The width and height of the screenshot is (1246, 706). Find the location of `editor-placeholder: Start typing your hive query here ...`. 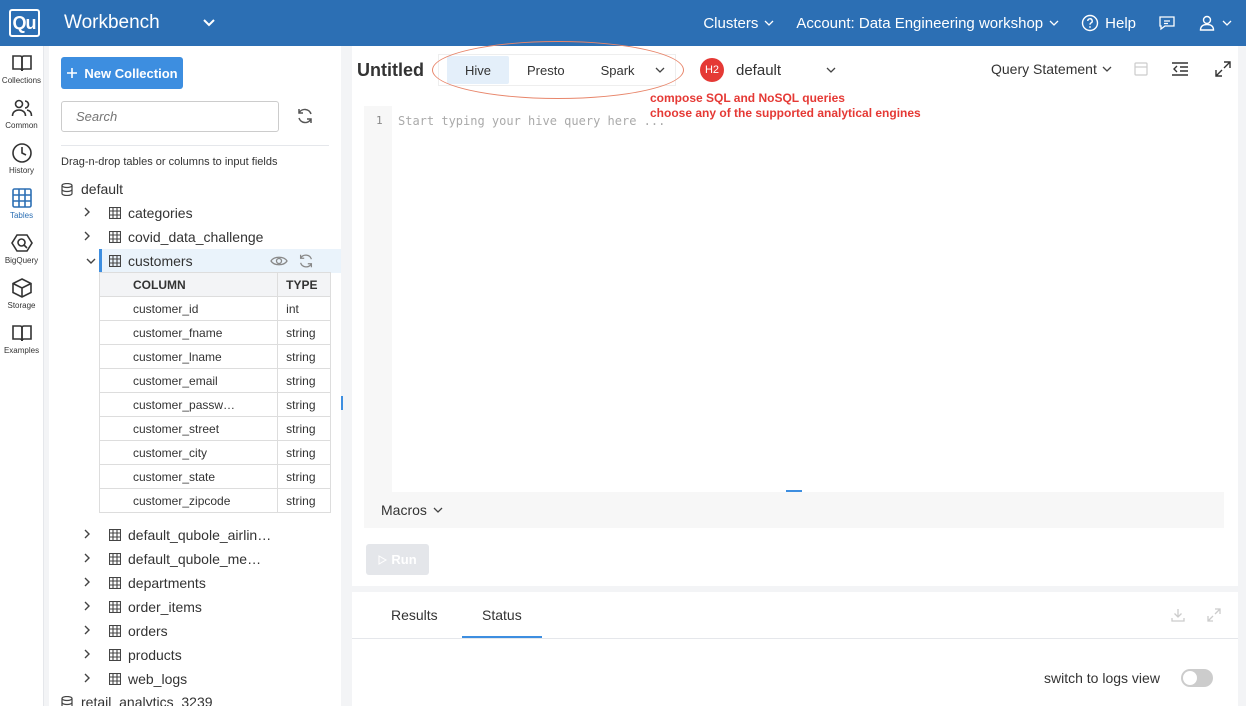

editor-placeholder: Start typing your hive query here ... is located at coordinates (532, 121).